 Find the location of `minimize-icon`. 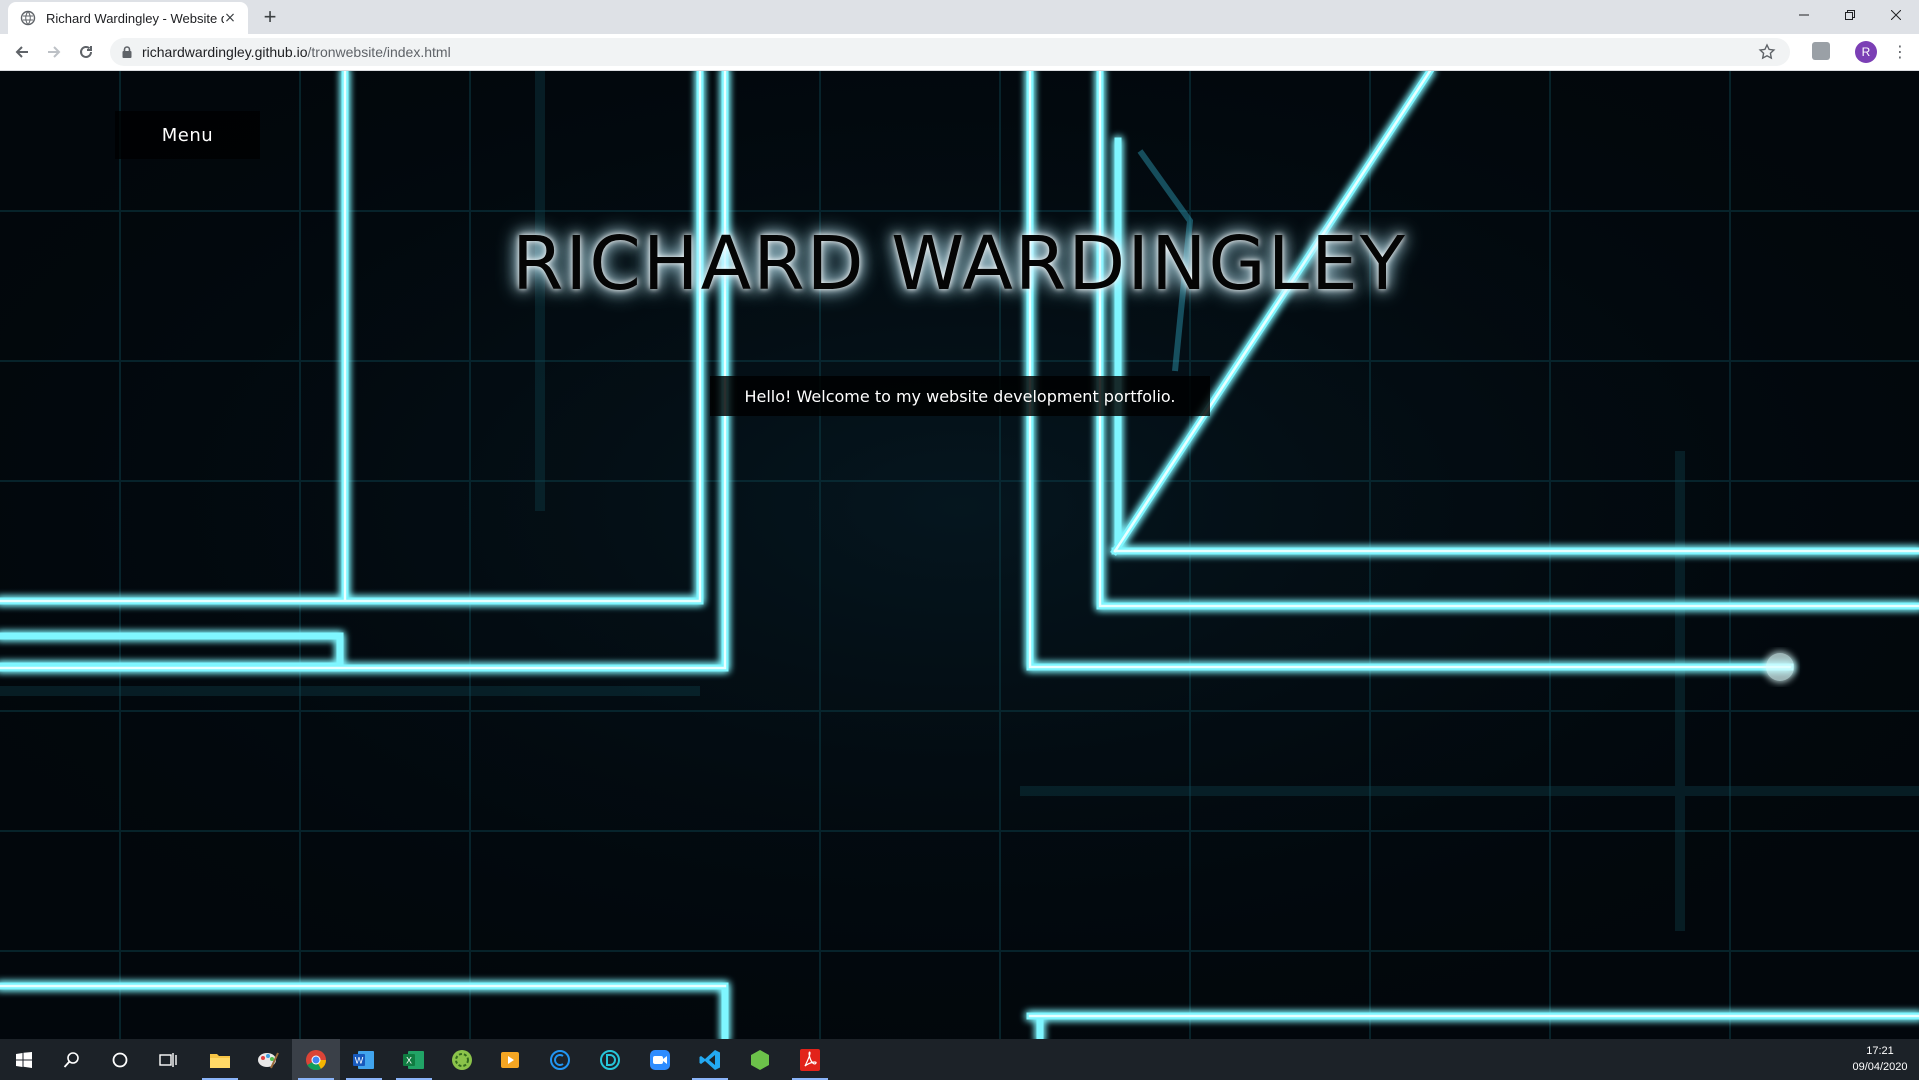

minimize-icon is located at coordinates (1804, 15).